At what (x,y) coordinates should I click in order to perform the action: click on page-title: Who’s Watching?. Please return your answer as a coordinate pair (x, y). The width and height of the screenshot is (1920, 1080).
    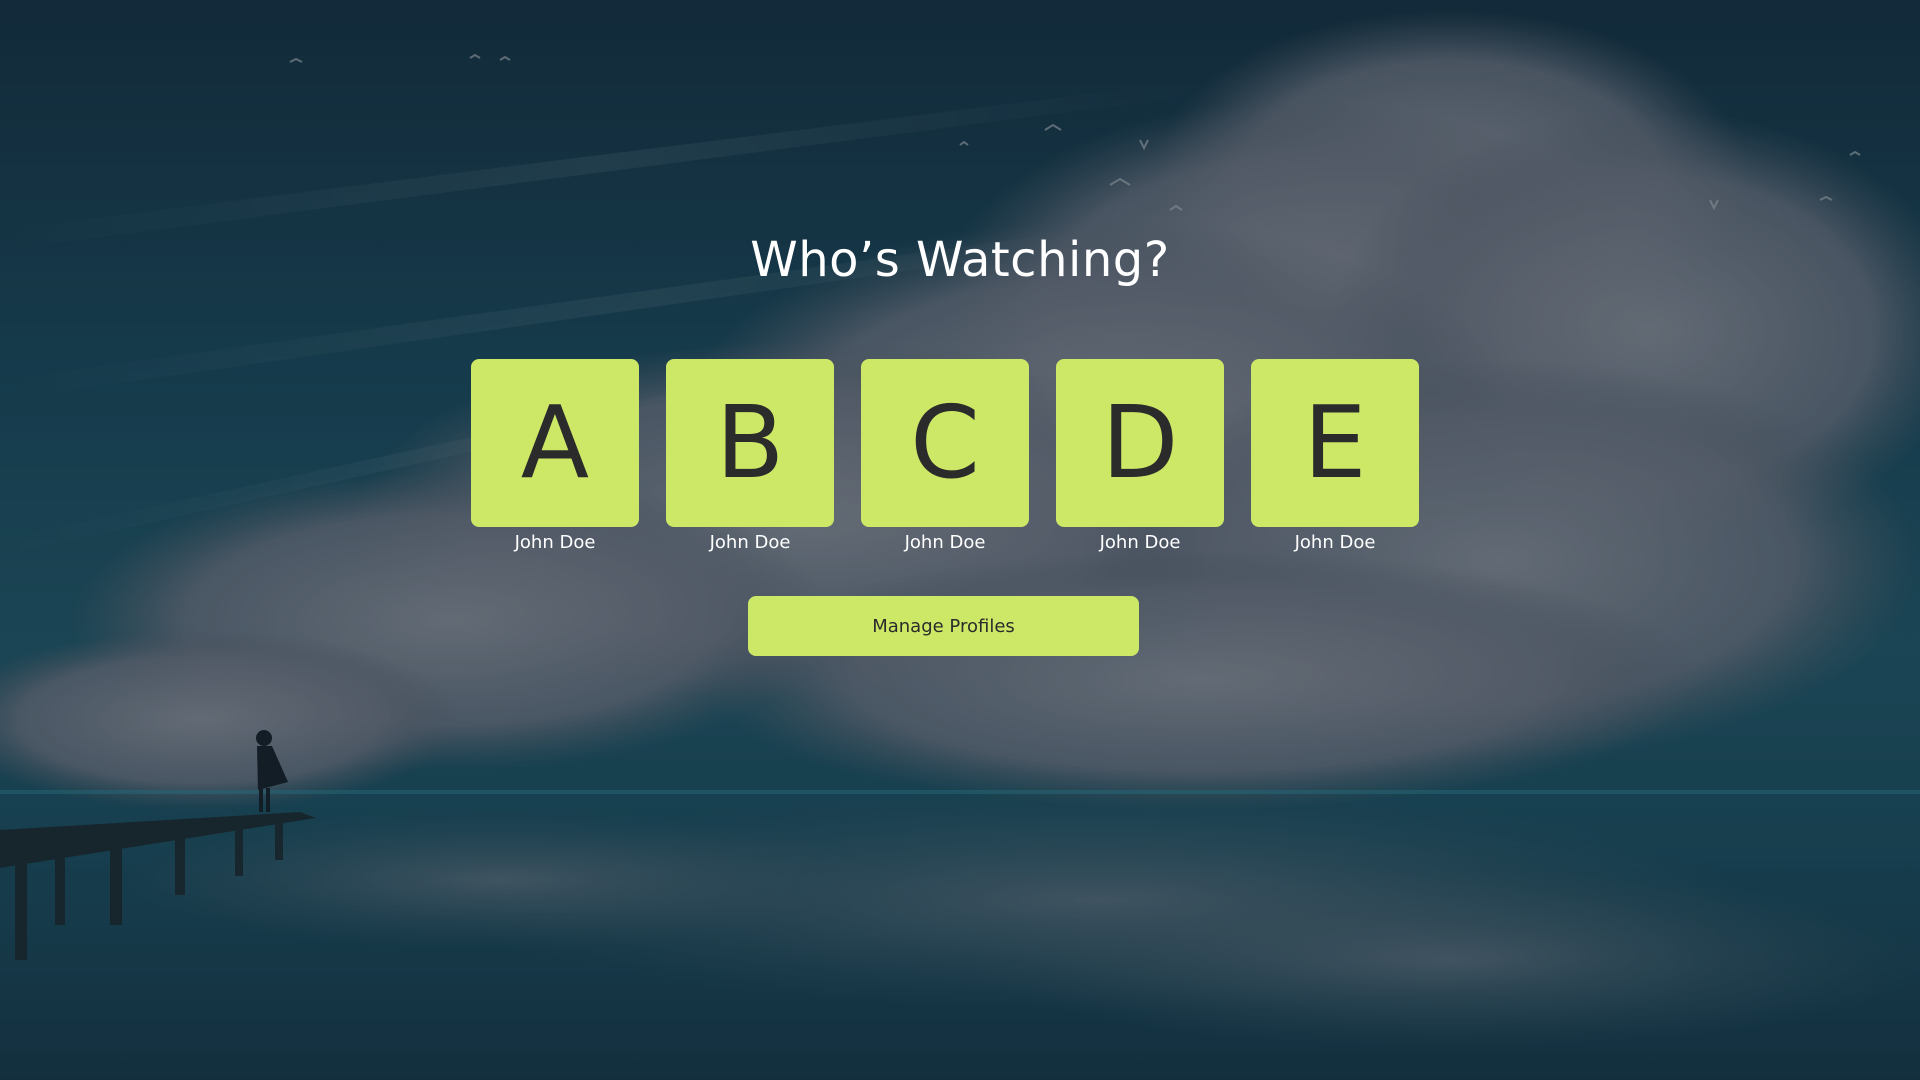
    Looking at the image, I should click on (960, 260).